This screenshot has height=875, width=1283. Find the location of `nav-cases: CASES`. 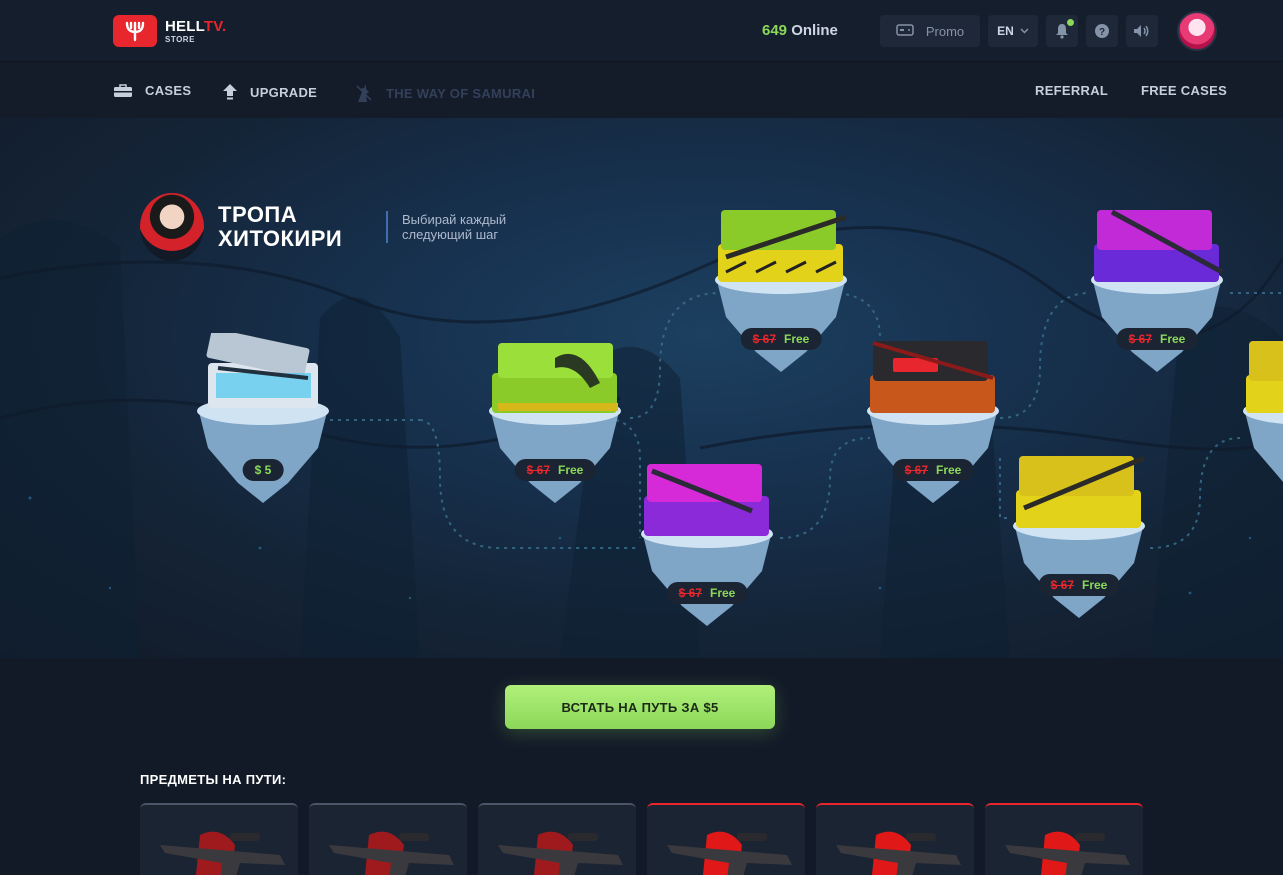

nav-cases: CASES is located at coordinates (152, 90).